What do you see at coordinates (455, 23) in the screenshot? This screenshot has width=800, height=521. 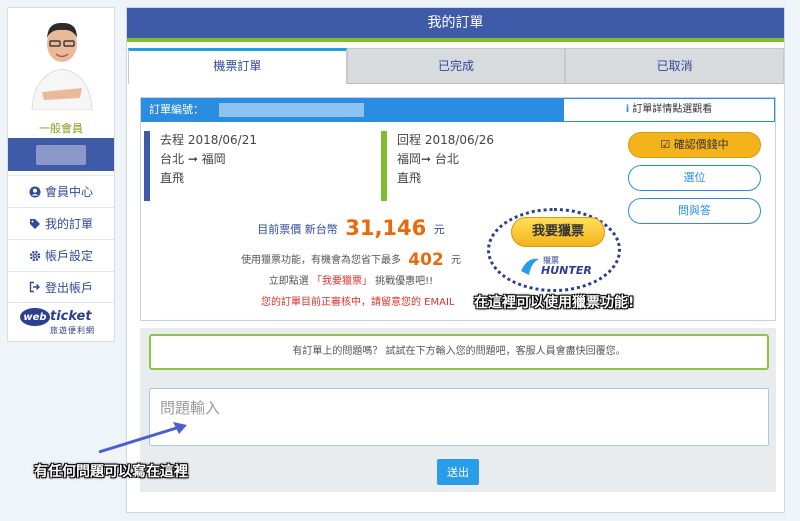 I see `page-title: 我的訂單` at bounding box center [455, 23].